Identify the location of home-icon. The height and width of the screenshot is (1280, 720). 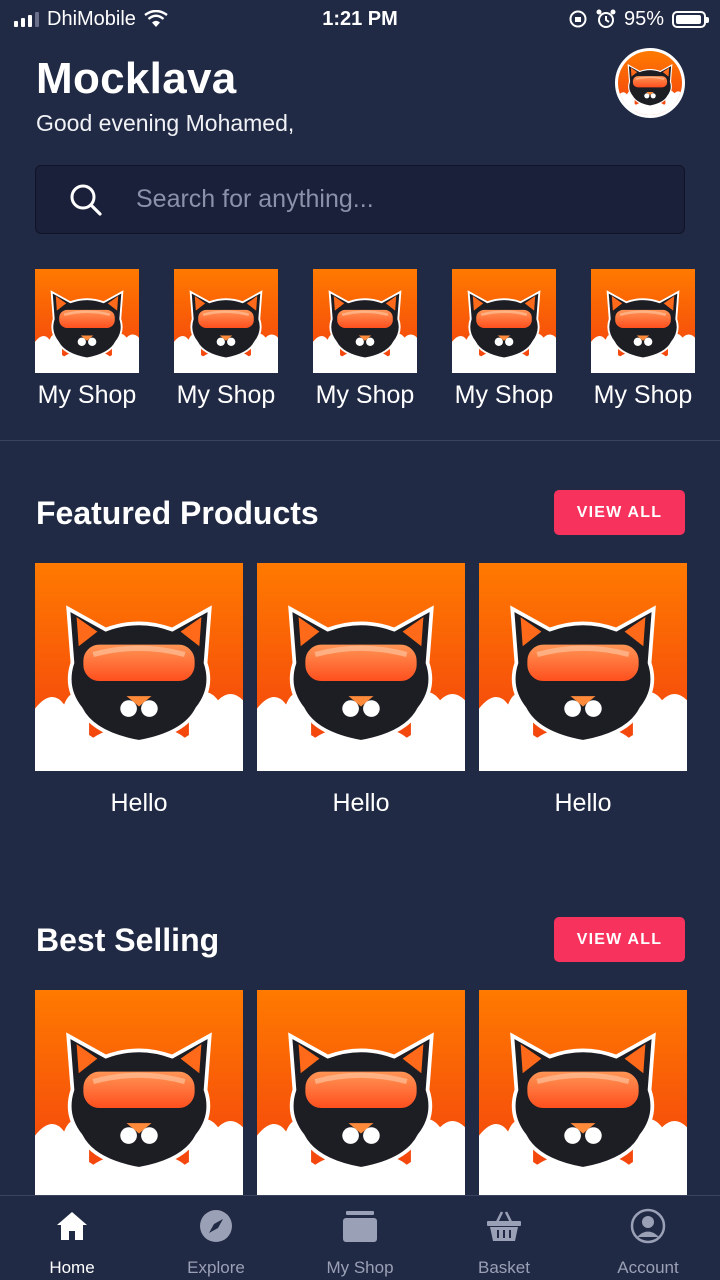
(72, 1226).